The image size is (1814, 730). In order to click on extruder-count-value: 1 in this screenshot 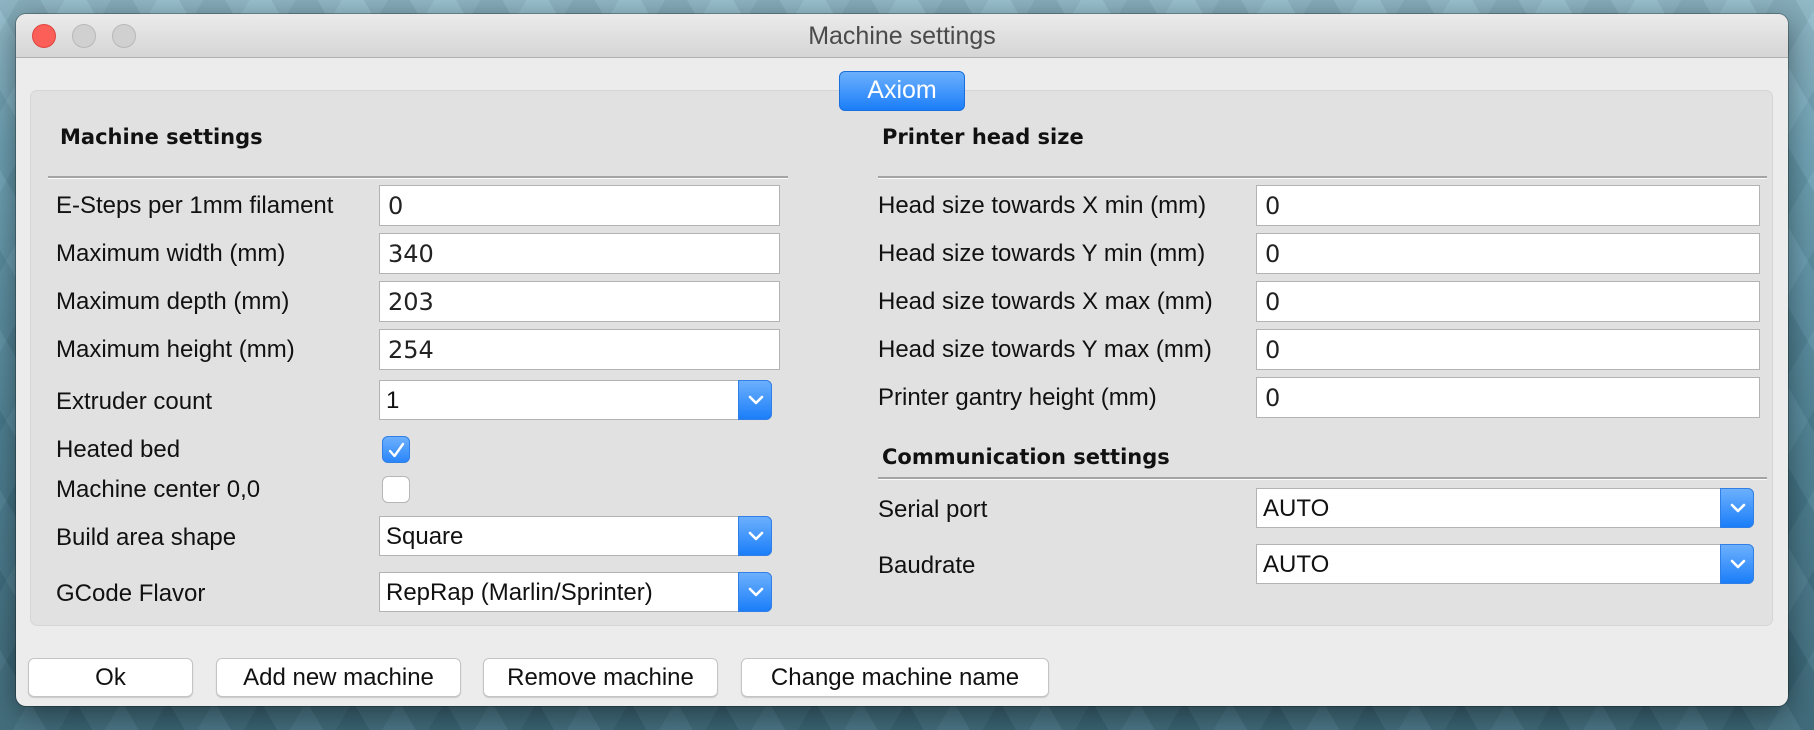, I will do `click(393, 400)`.